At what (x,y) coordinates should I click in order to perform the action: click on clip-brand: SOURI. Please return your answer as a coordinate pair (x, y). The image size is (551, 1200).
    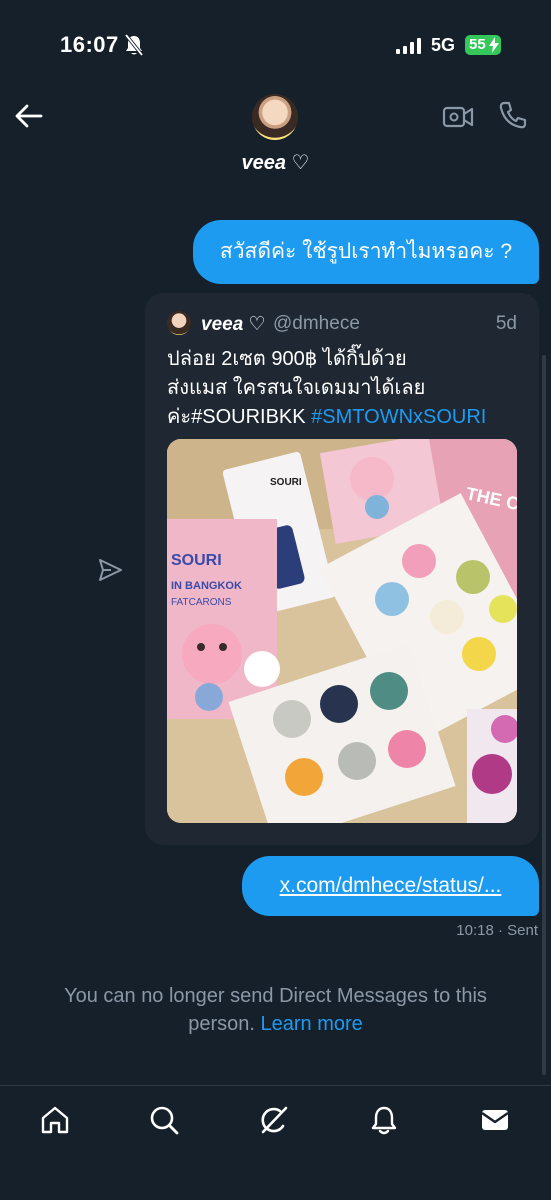
    Looking at the image, I should click on (286, 482).